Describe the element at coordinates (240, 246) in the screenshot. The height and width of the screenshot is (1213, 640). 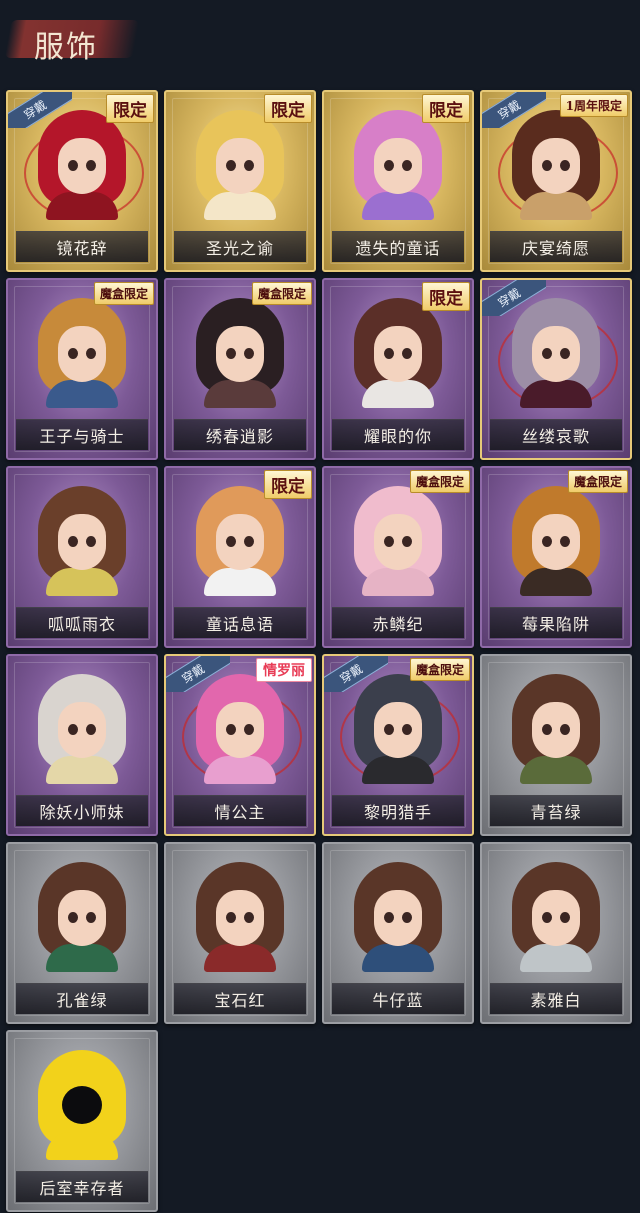
I see `costume-name-bar: 圣光之谕` at that location.